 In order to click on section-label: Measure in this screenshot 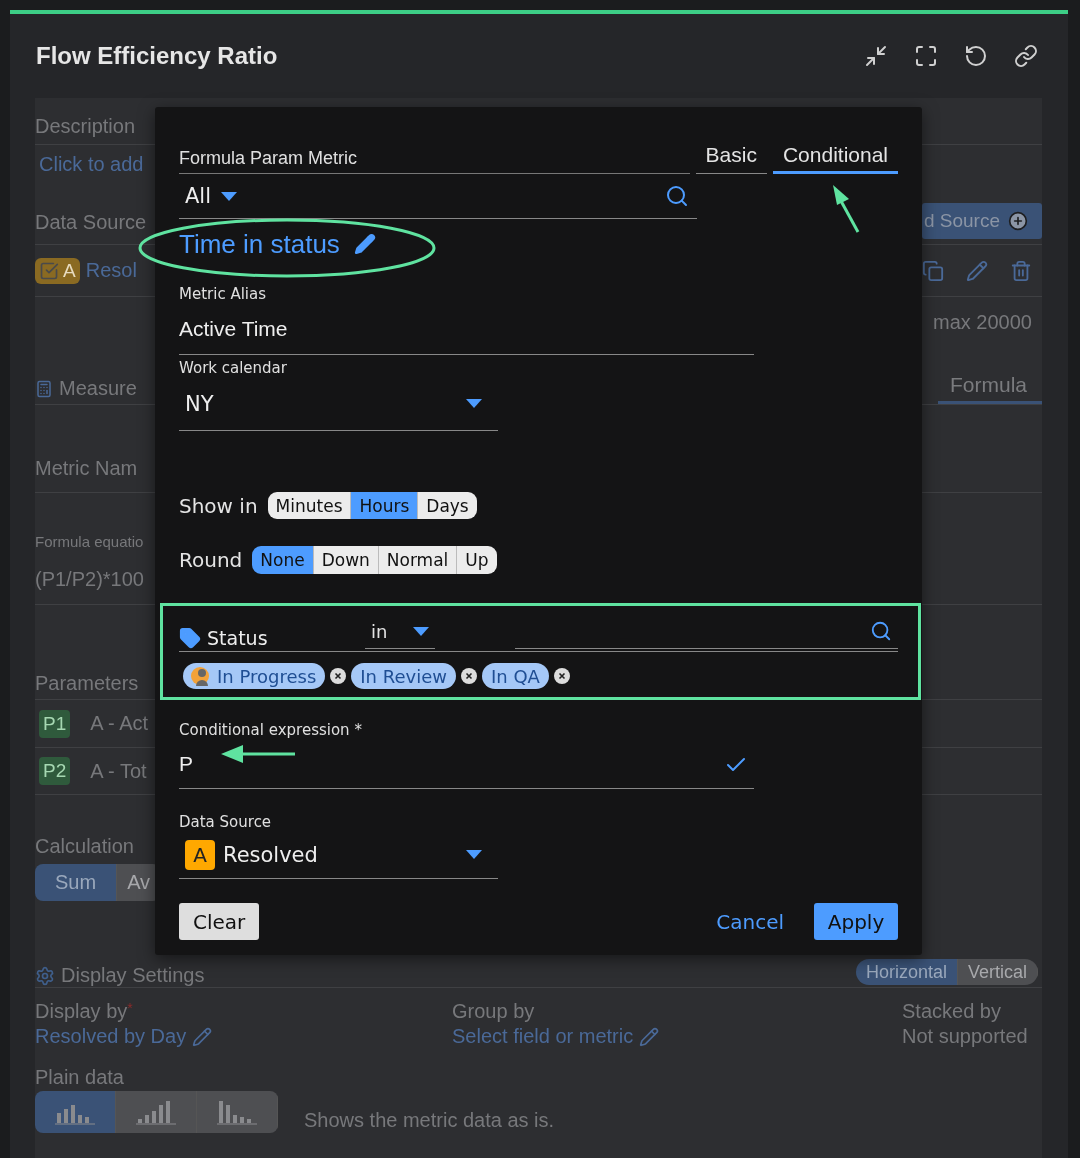, I will do `click(98, 388)`.